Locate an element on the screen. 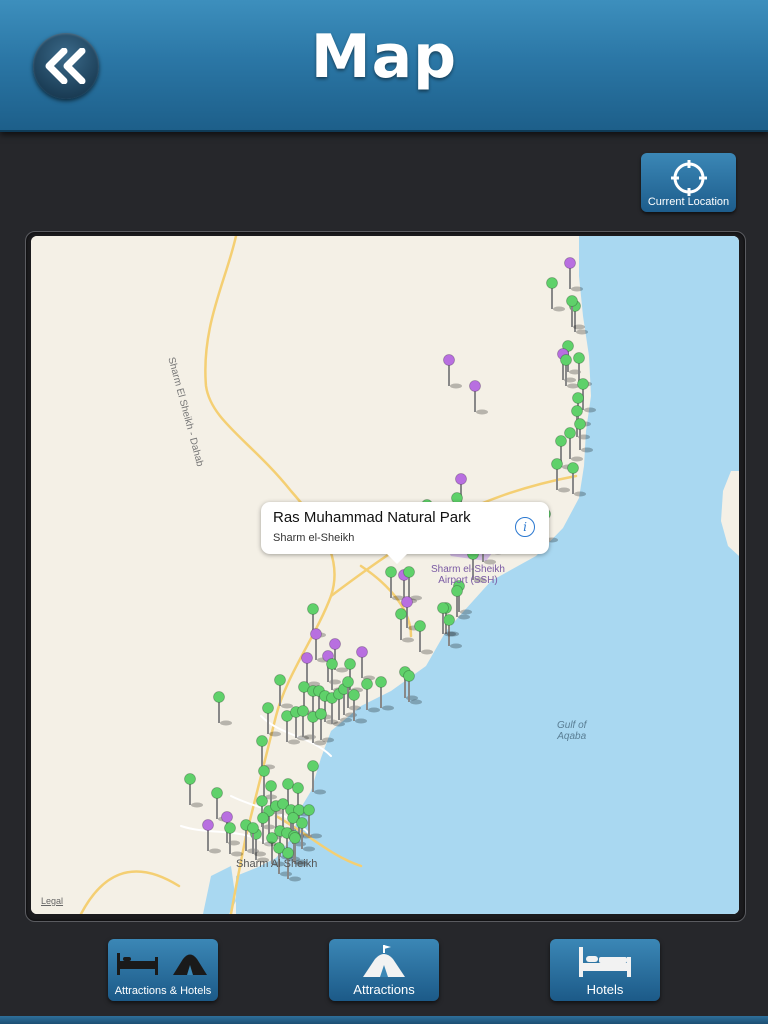 Image resolution: width=768 pixels, height=1024 pixels. callout-title: Ras Muhammad Natural Park is located at coordinates (372, 517).